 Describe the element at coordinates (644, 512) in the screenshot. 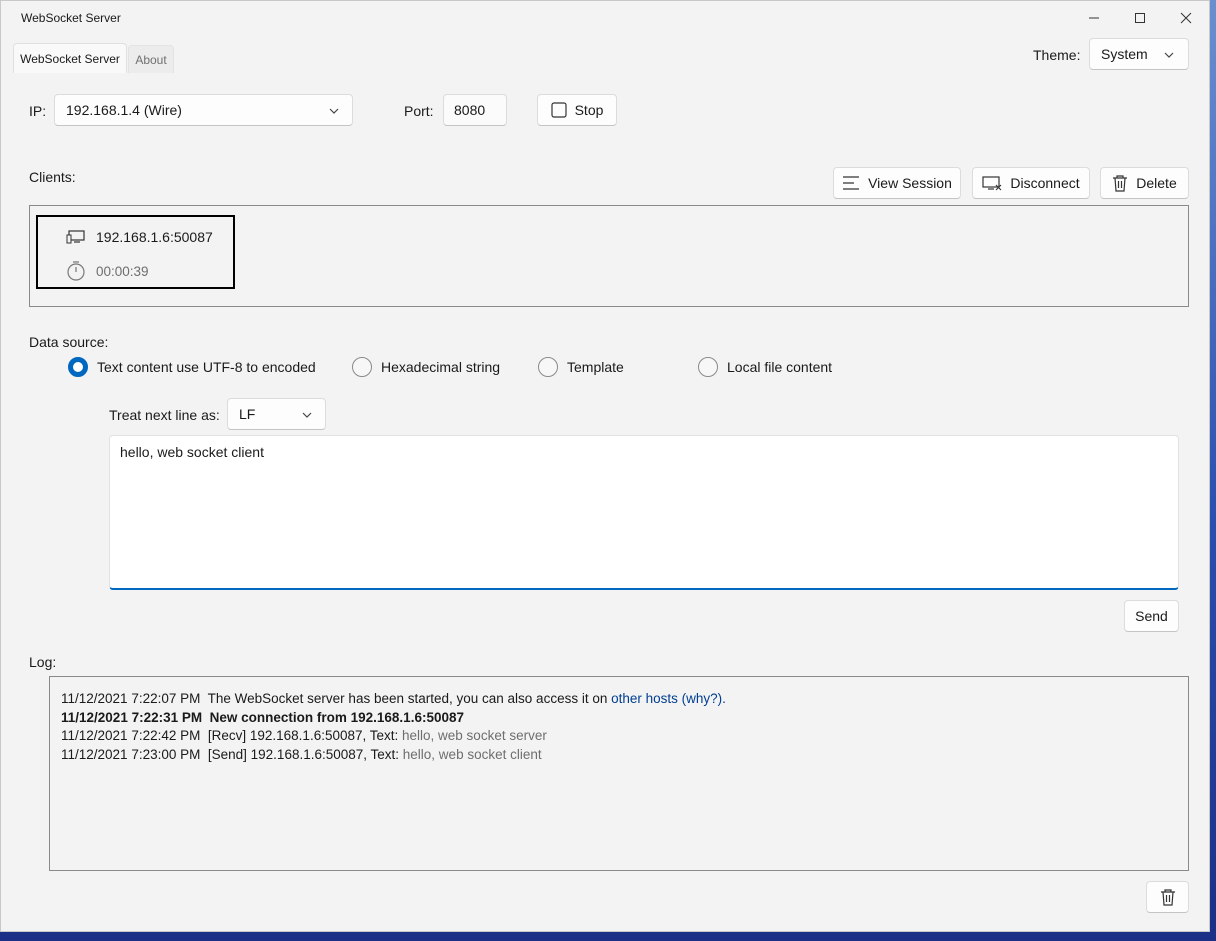

I see `message-textarea: hello, web socket client` at that location.